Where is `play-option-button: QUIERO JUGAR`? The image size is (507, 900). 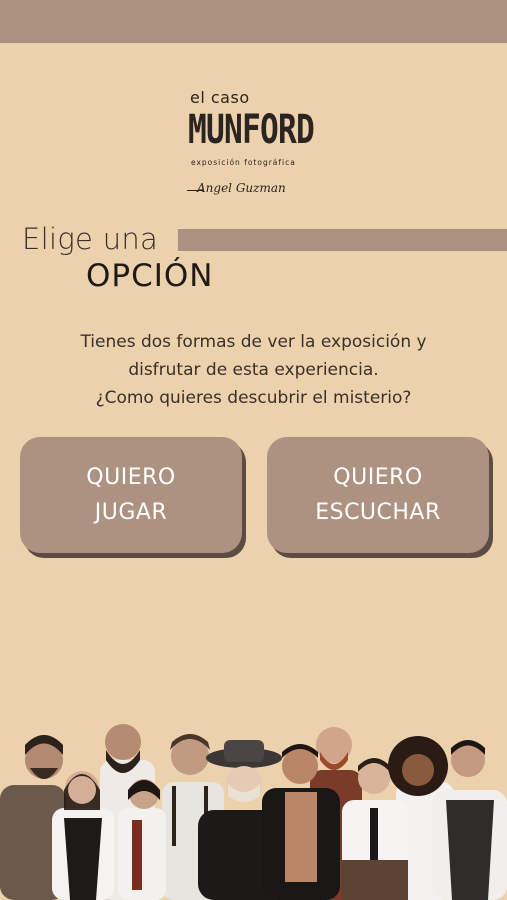
play-option-button: QUIERO JUGAR is located at coordinates (131, 495).